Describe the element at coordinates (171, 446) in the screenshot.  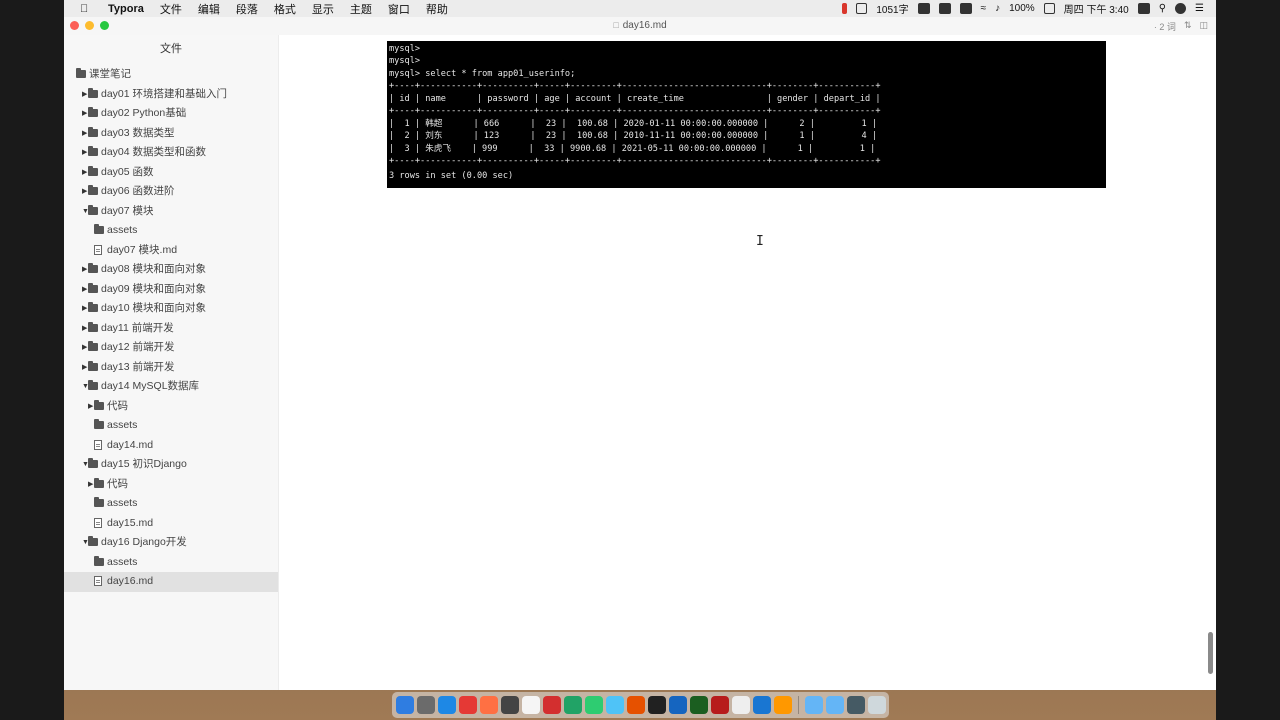
I see `sidebar-tree-item: day14.md` at that location.